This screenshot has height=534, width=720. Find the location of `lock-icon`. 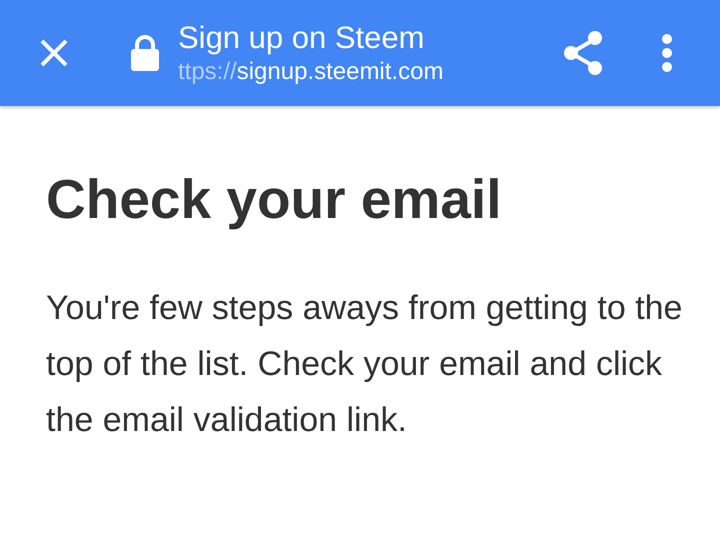

lock-icon is located at coordinates (145, 53).